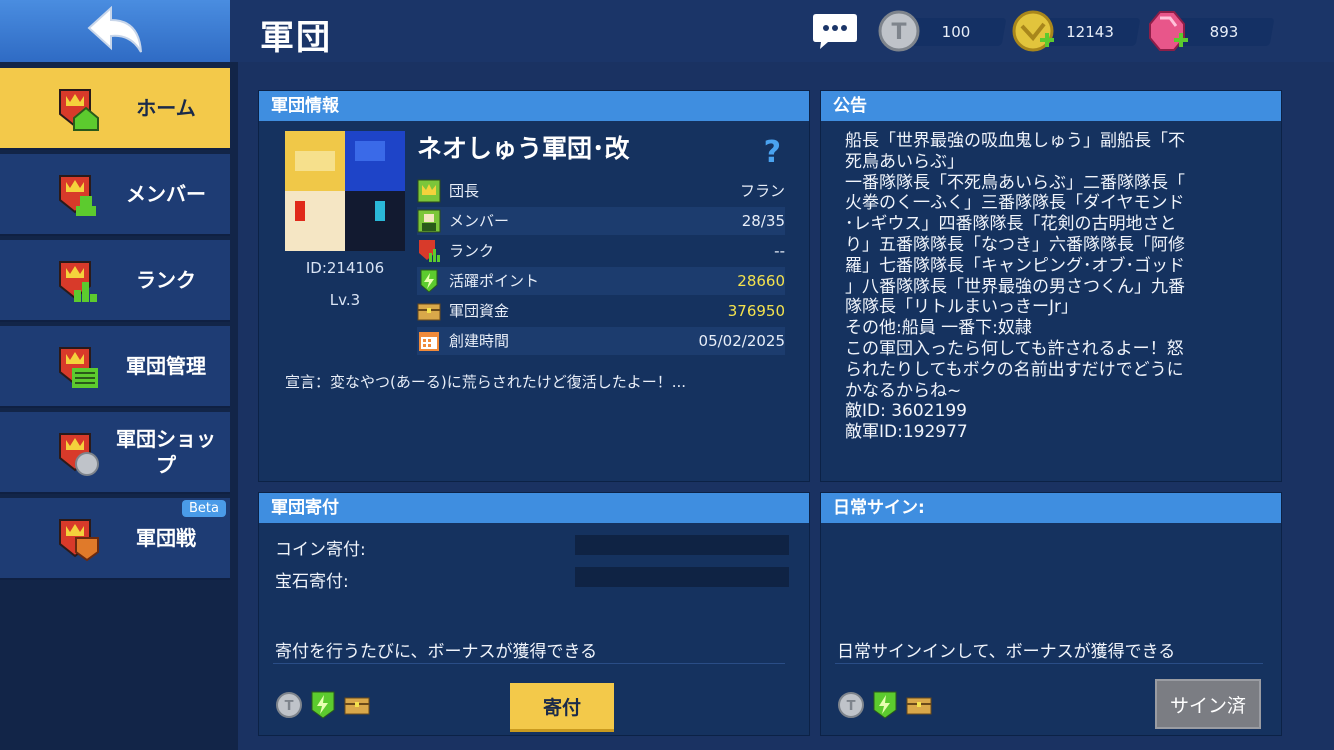  I want to click on sidebar-item-label: 軍団管理, so click(166, 366).